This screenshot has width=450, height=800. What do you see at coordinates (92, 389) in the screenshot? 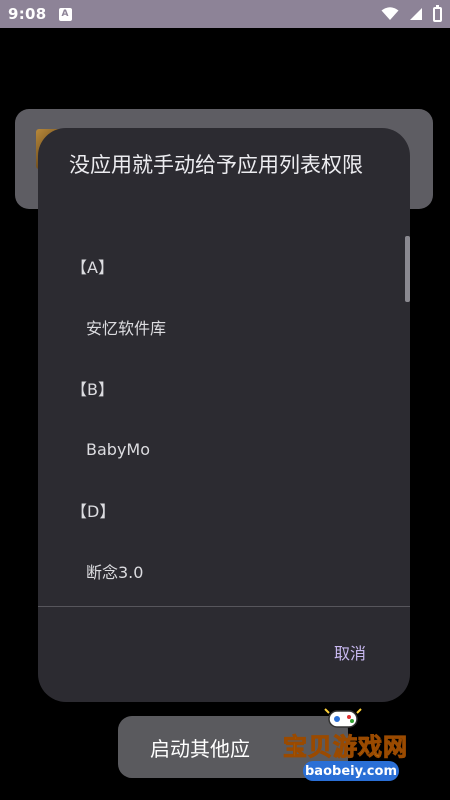
I see `section-header-b: 【B】` at bounding box center [92, 389].